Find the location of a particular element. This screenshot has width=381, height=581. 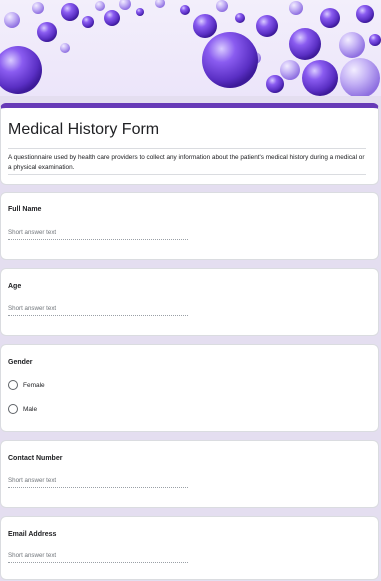

radio-label: Female is located at coordinates (34, 385).